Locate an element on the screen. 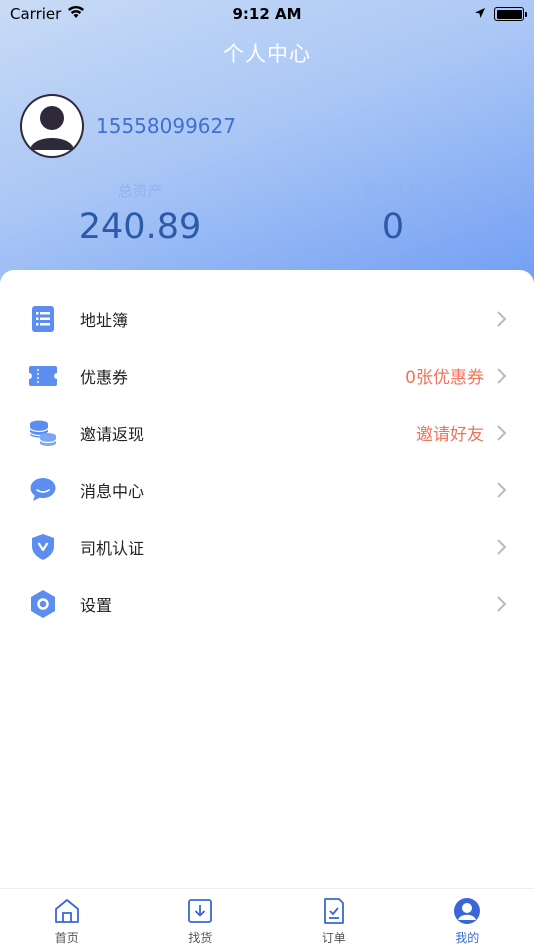 The height and width of the screenshot is (950, 534). user-phone: 15558099627 is located at coordinates (166, 126).